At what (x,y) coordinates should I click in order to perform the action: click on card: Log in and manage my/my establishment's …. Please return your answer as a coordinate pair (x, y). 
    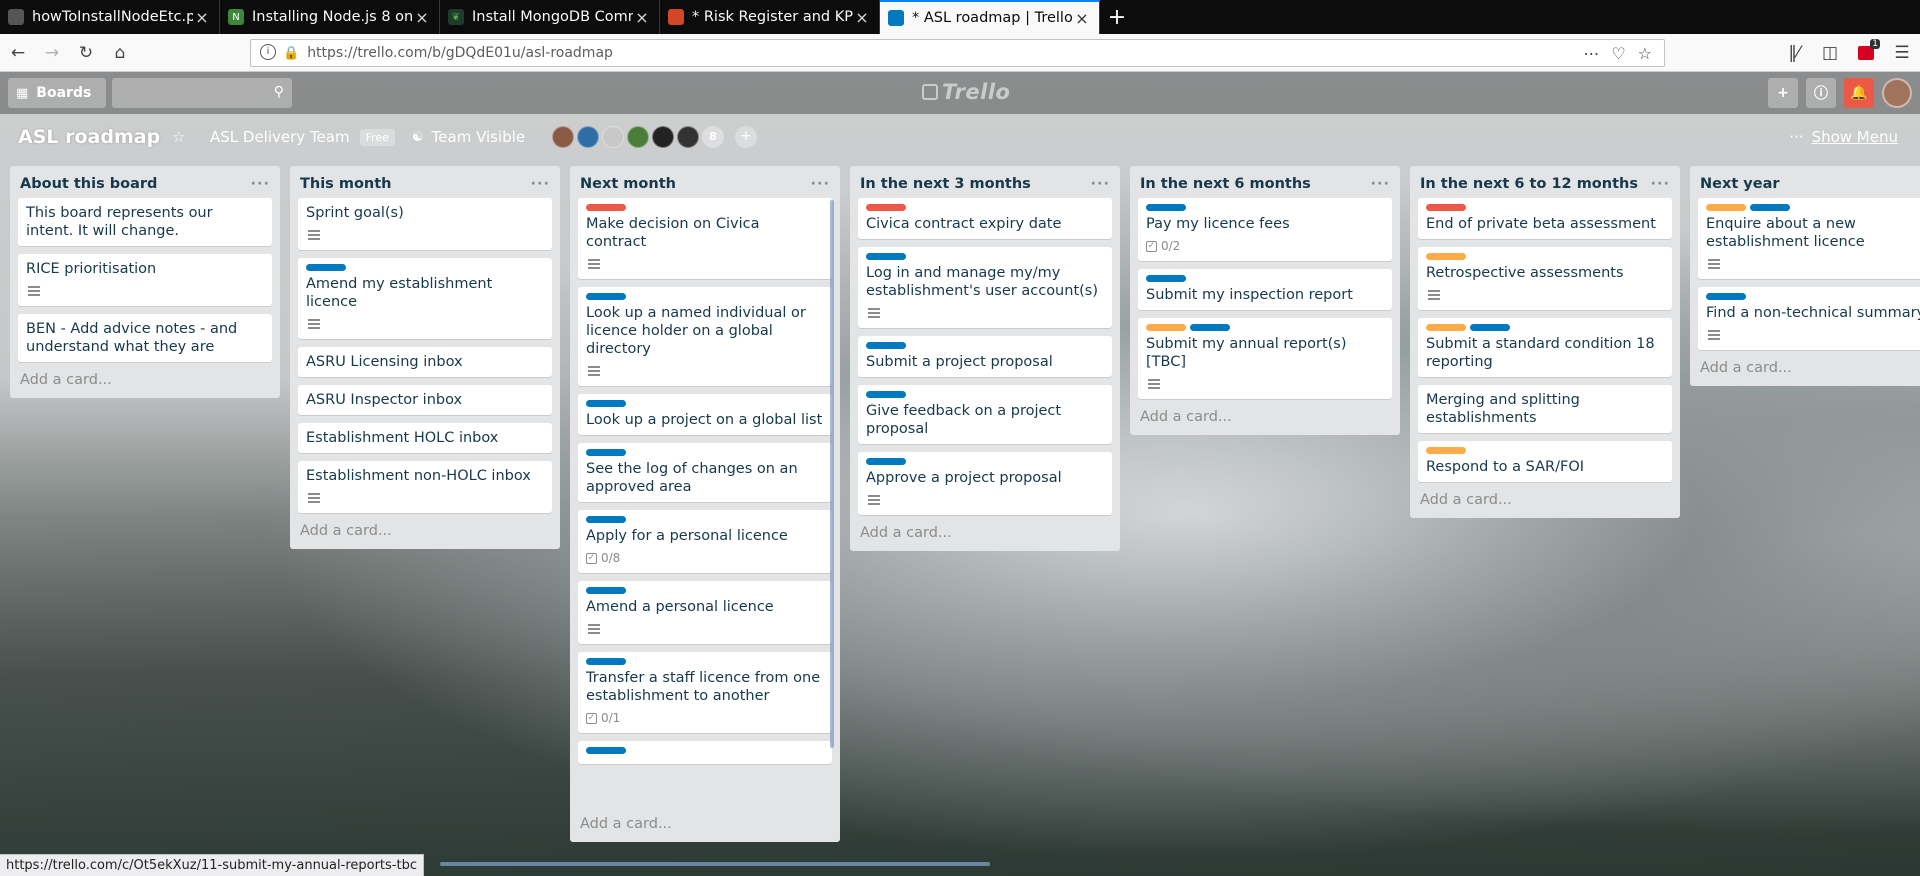
    Looking at the image, I should click on (985, 287).